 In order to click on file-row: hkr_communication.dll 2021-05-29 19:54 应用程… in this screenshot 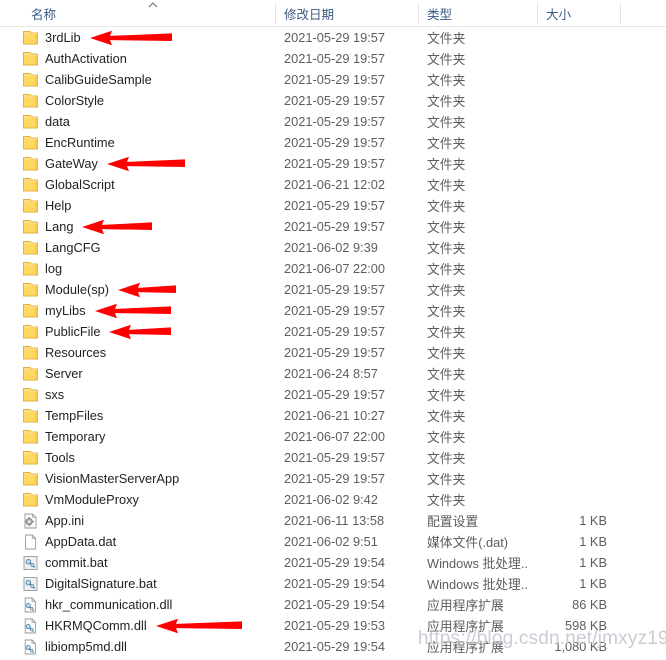, I will do `click(333, 604)`.